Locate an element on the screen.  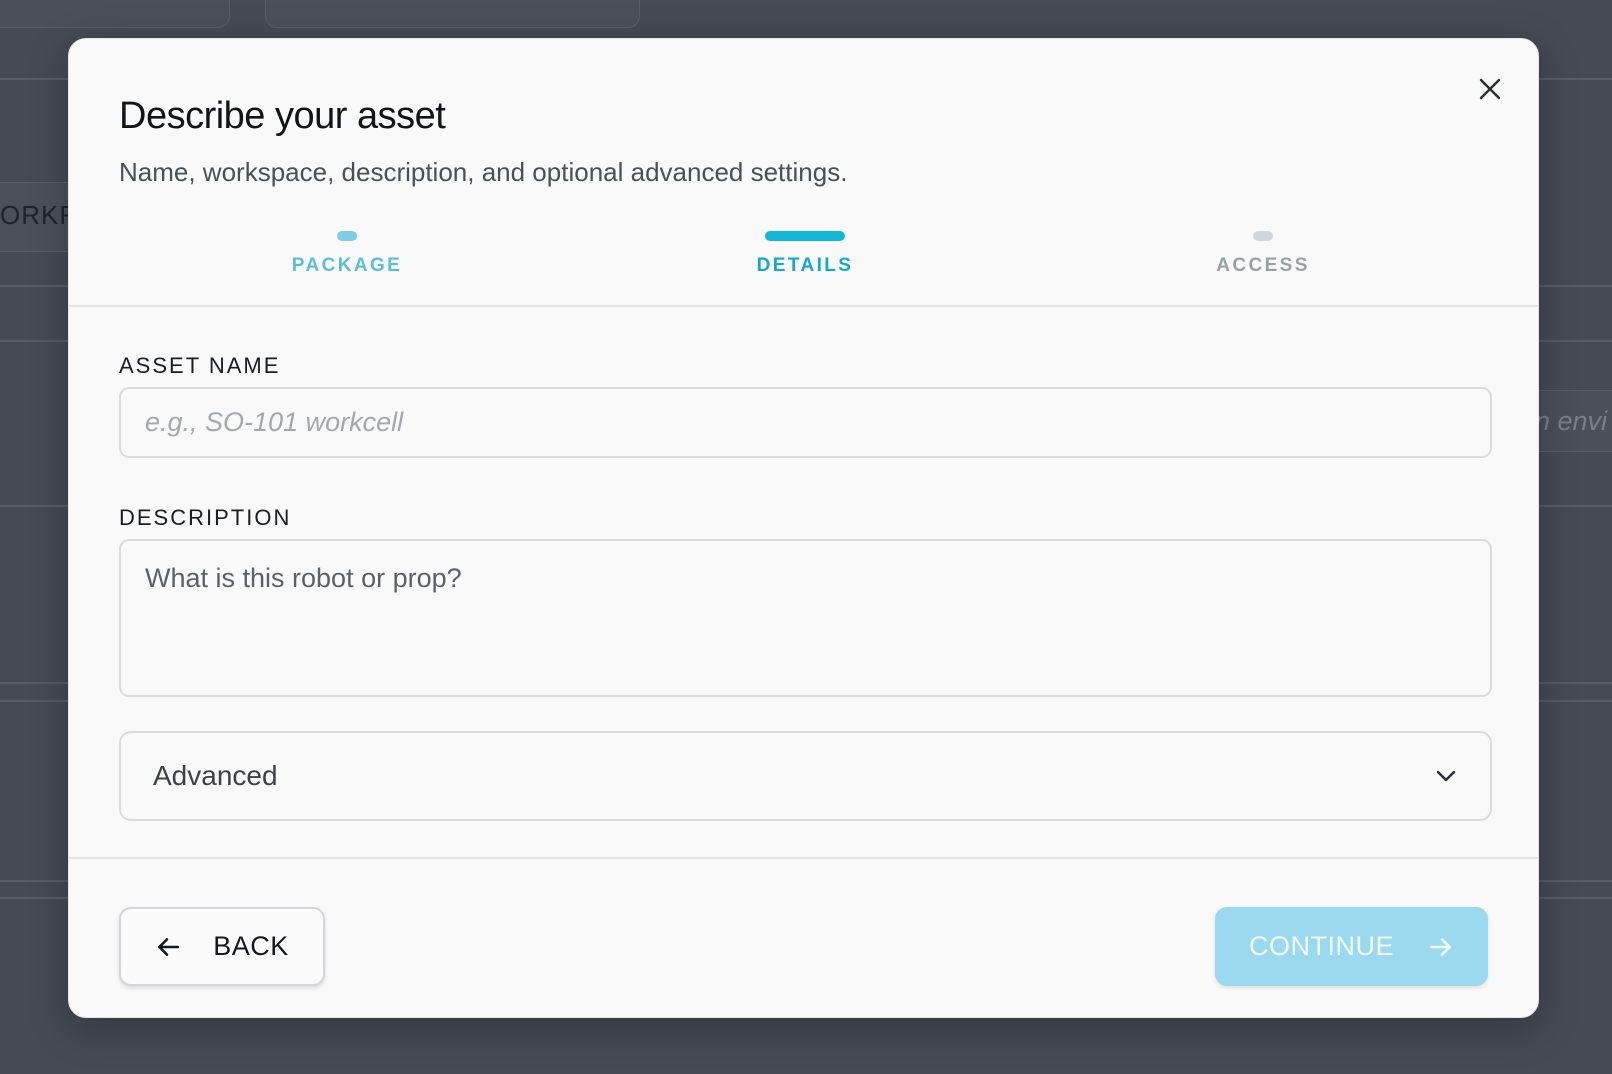
continue-button-label: CONTINUE is located at coordinates (1321, 946).